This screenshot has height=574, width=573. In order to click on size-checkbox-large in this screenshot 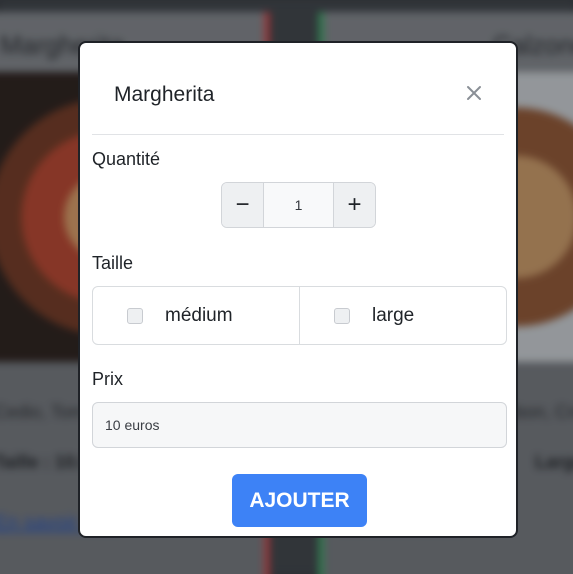, I will do `click(342, 315)`.